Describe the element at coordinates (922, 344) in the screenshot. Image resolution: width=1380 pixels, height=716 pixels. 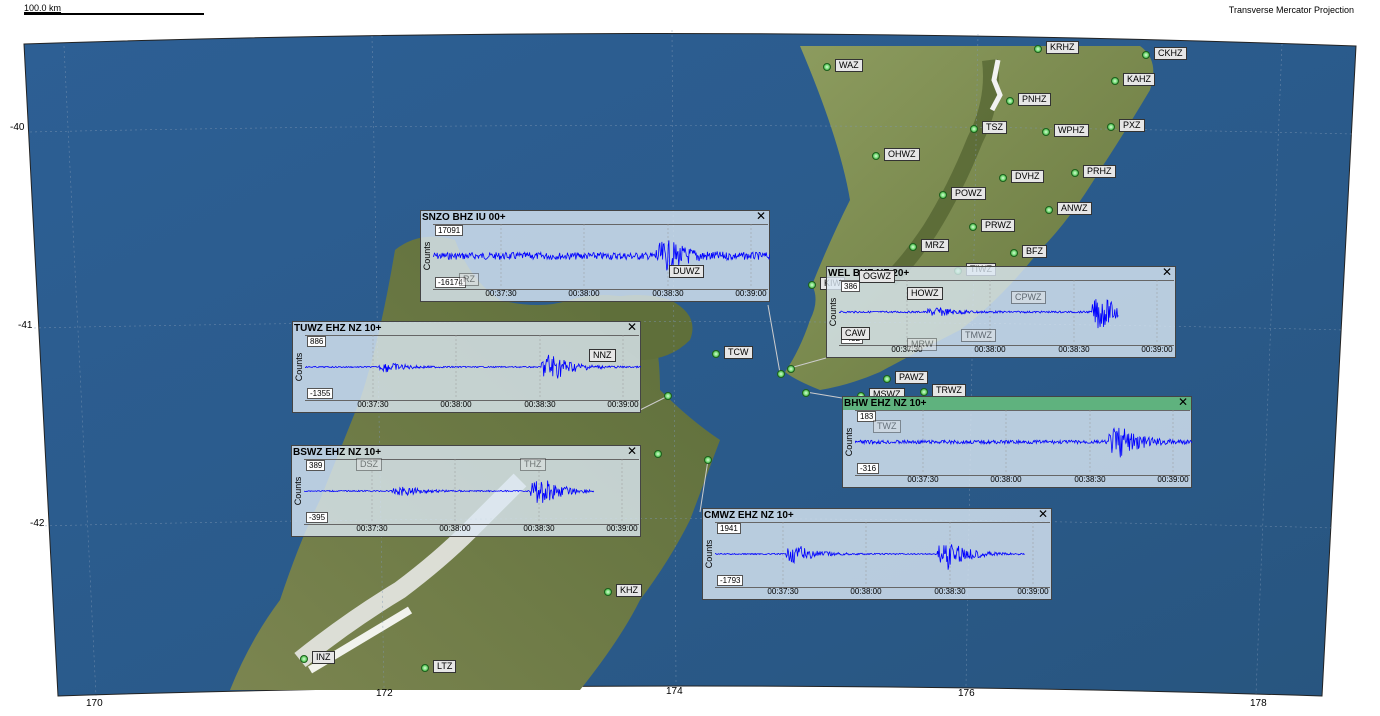
I see `station-label: MRW` at that location.